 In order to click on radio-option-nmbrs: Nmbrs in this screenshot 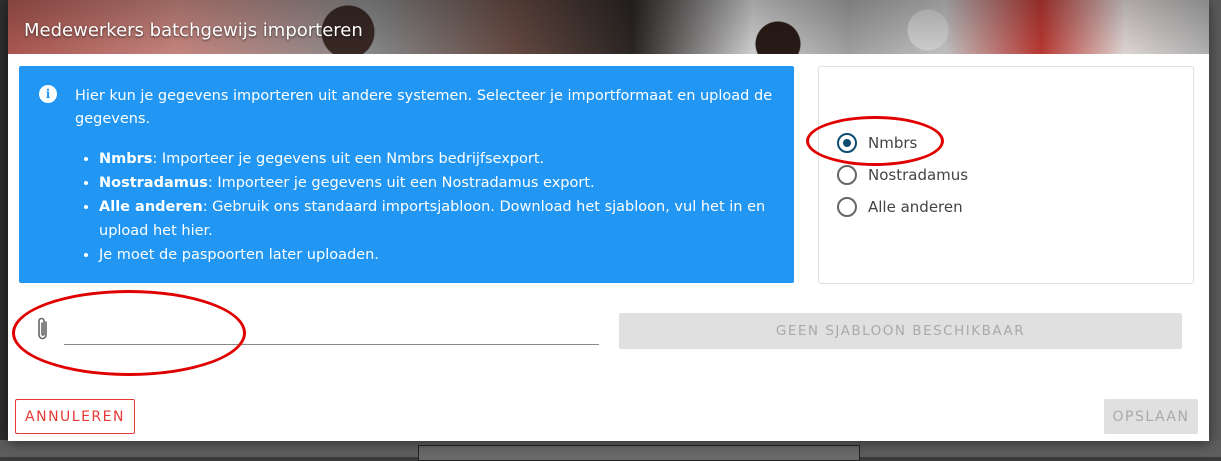, I will do `click(877, 143)`.